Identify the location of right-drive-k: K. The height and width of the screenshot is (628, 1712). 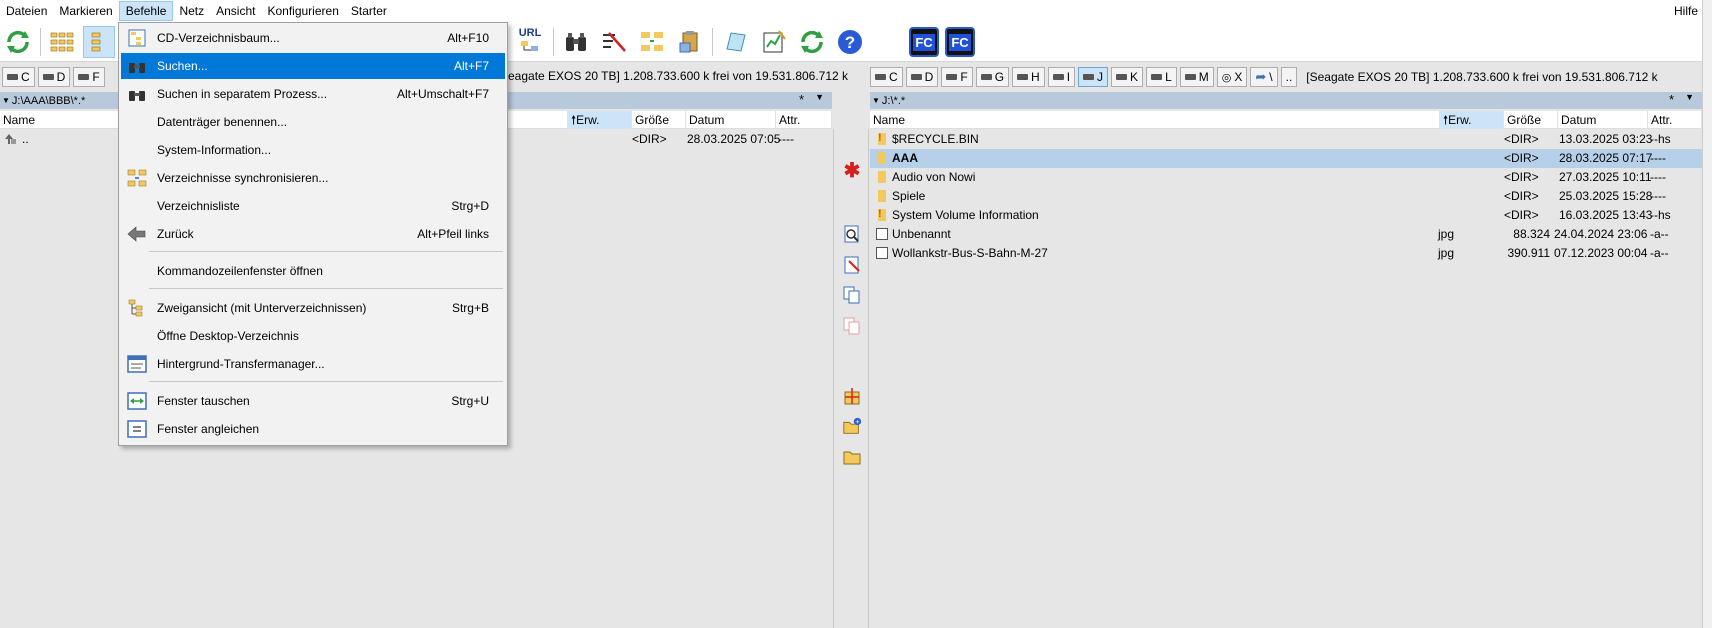
(1127, 77).